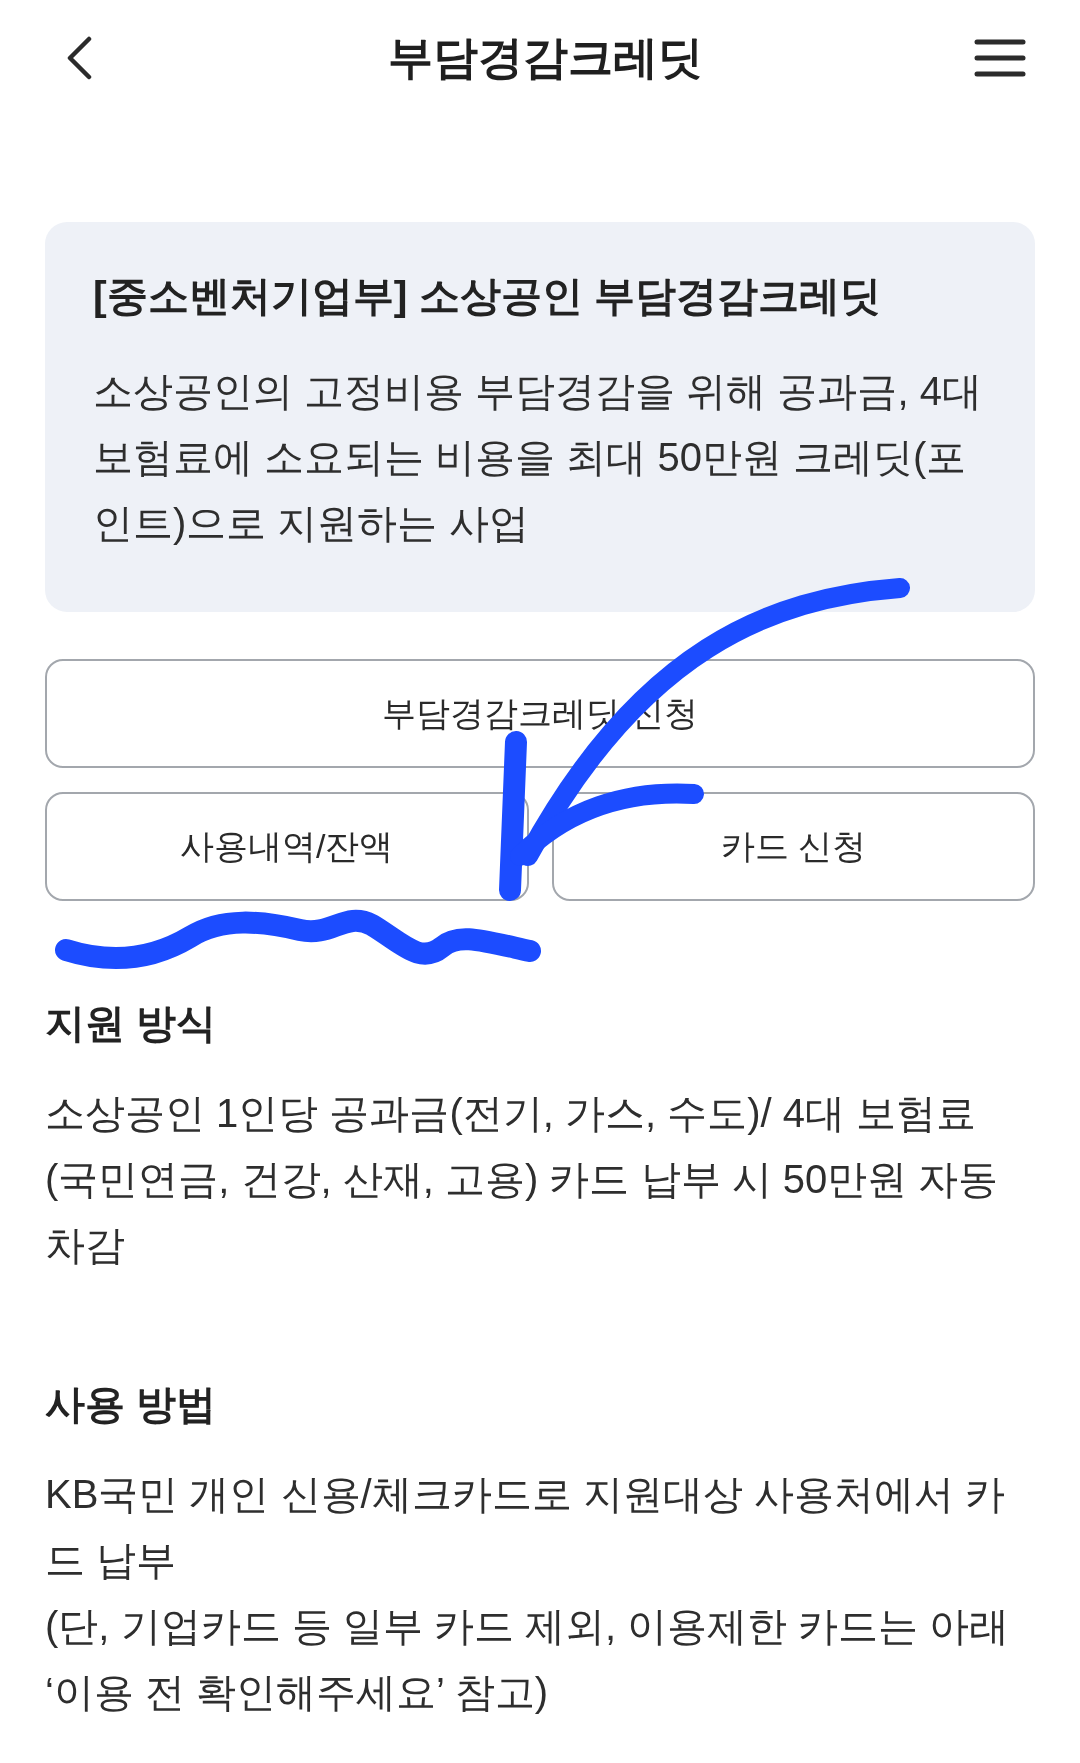 The width and height of the screenshot is (1080, 1763). Describe the element at coordinates (131, 1023) in the screenshot. I see `section-heading: 지원 방식` at that location.